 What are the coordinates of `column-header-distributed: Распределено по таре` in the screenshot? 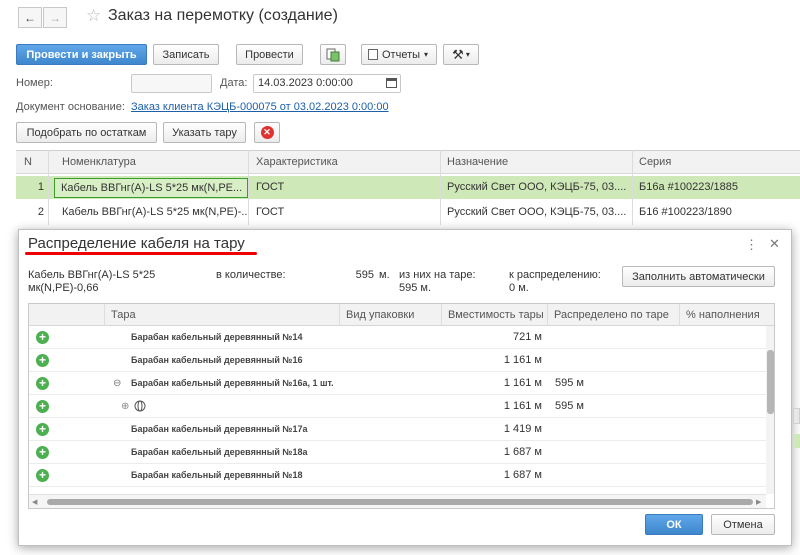 It's located at (614, 315).